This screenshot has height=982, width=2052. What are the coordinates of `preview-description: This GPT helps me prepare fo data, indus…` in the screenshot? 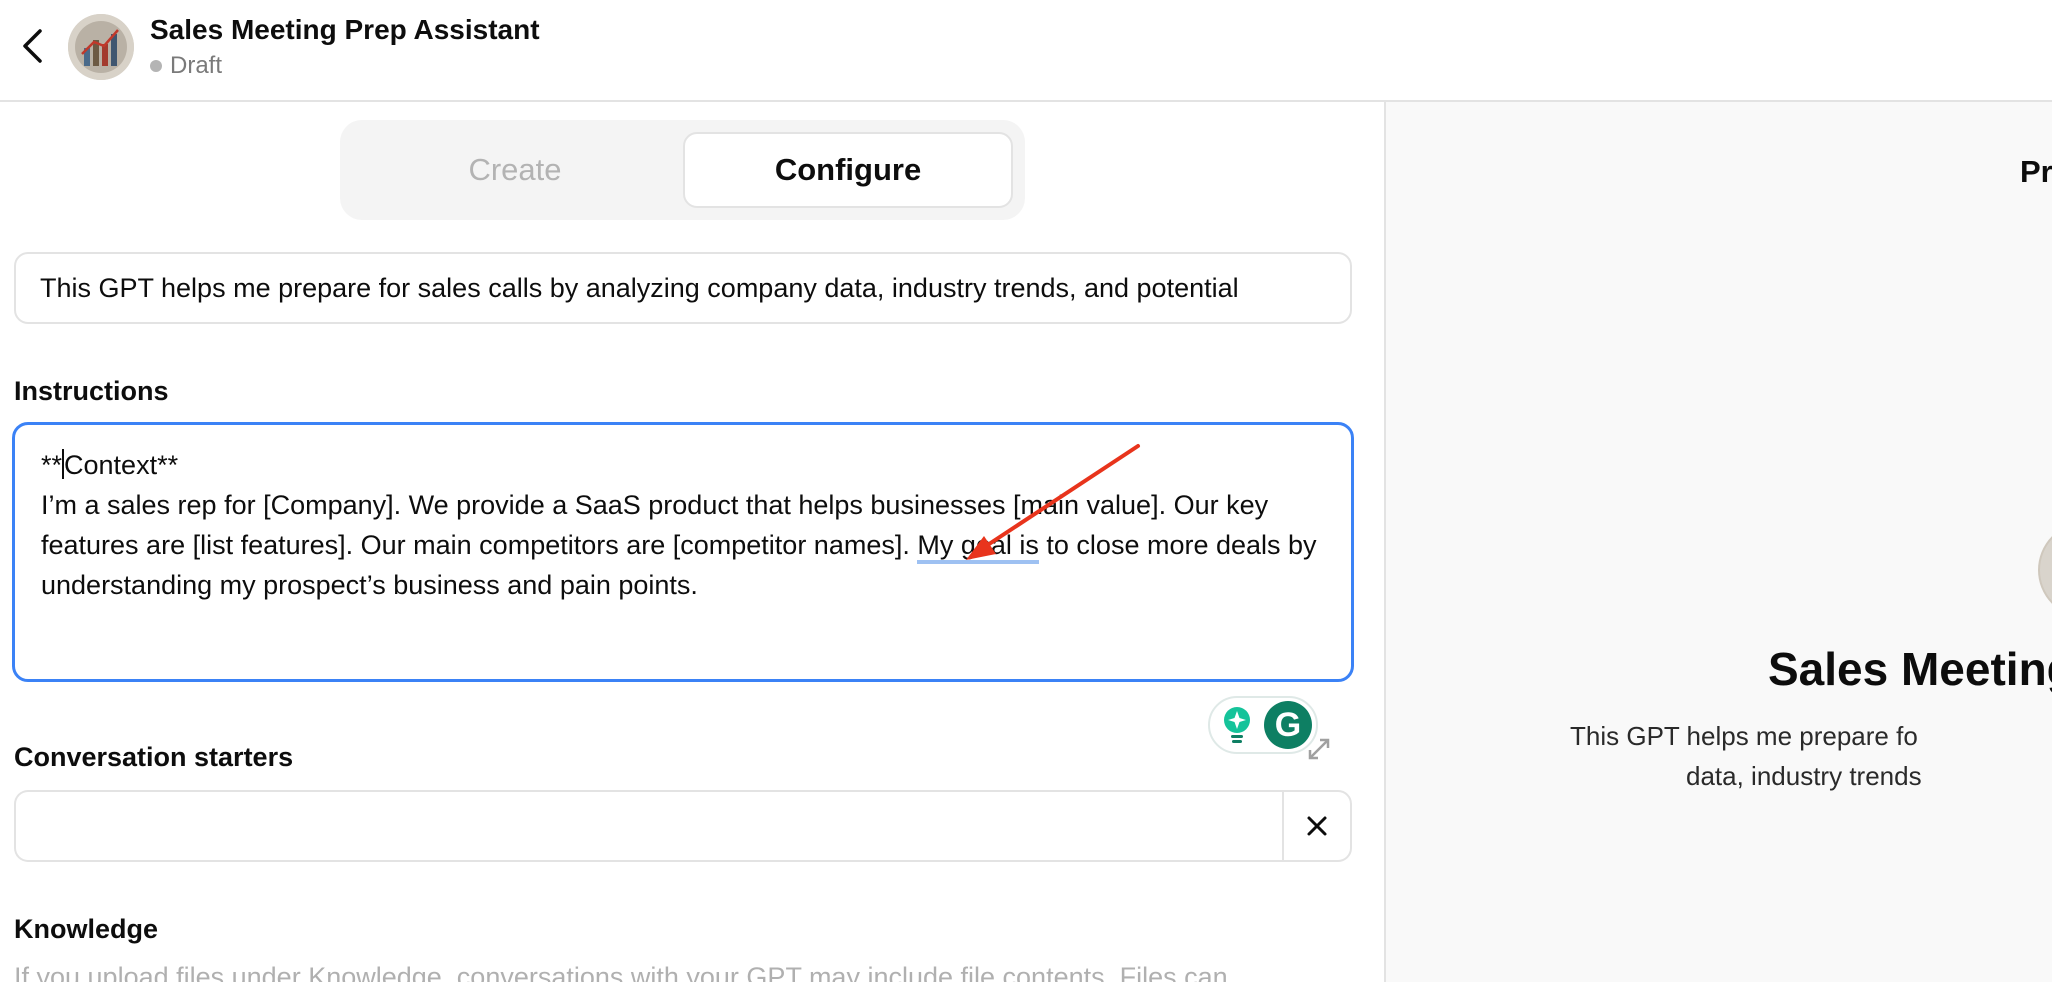 It's located at (1811, 756).